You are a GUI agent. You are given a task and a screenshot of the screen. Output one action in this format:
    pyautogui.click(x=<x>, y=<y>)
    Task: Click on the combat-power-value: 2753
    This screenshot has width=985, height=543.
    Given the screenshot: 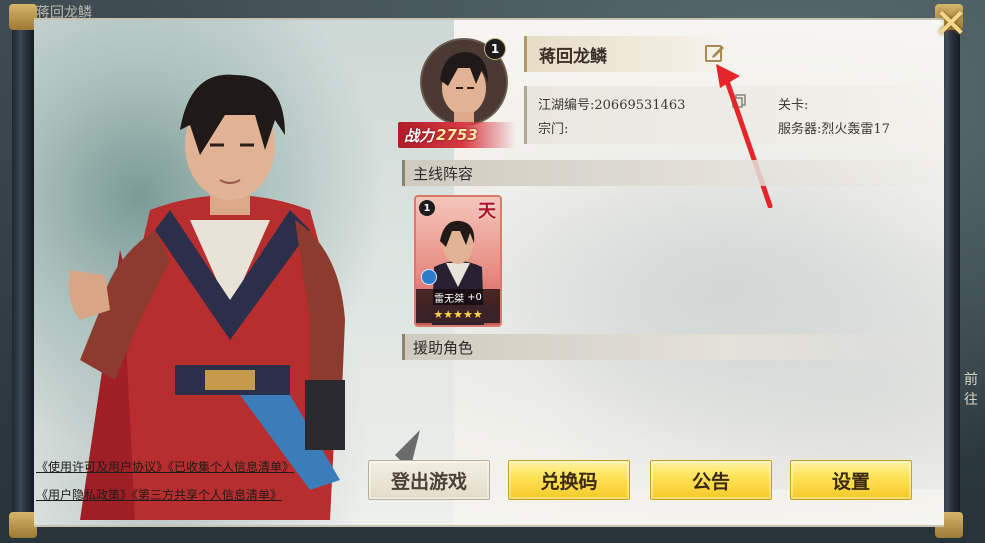 What is the action you would take?
    pyautogui.click(x=457, y=135)
    